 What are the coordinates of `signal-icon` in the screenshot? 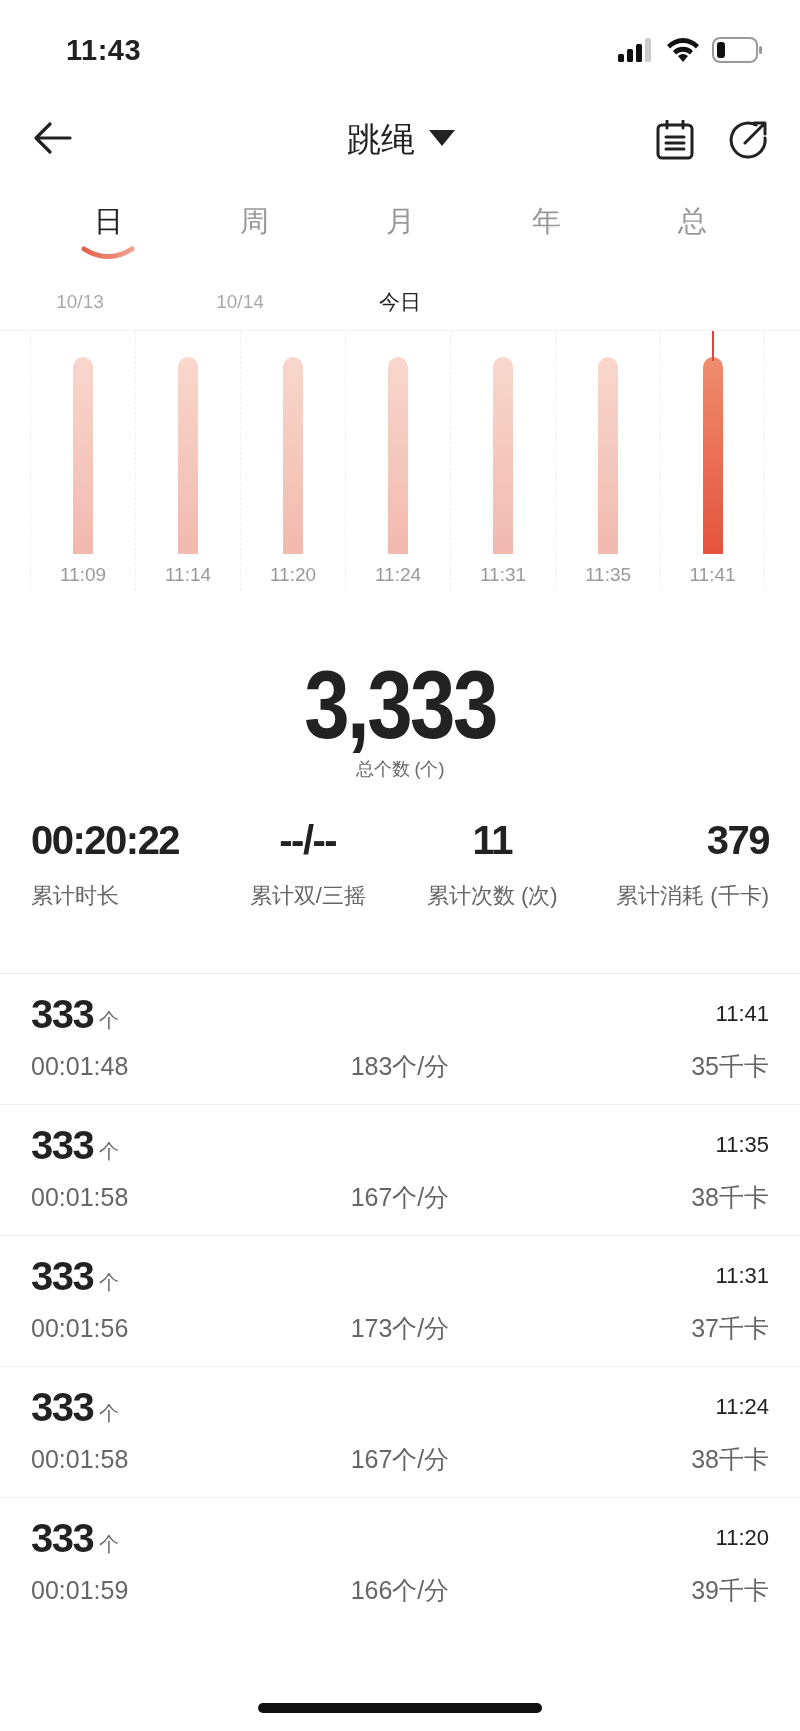 It's located at (636, 50).